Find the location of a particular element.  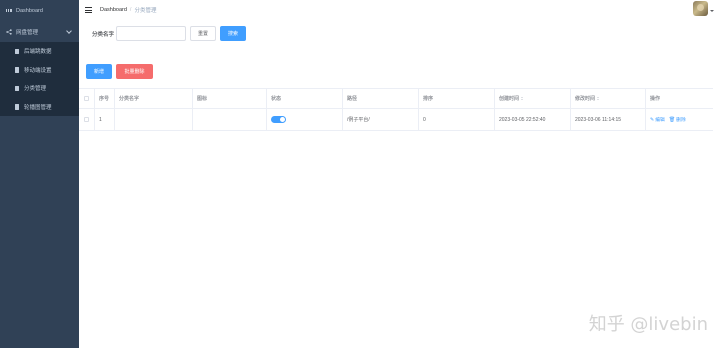

sidebar-item-label: 移动端设置 is located at coordinates (38, 70).